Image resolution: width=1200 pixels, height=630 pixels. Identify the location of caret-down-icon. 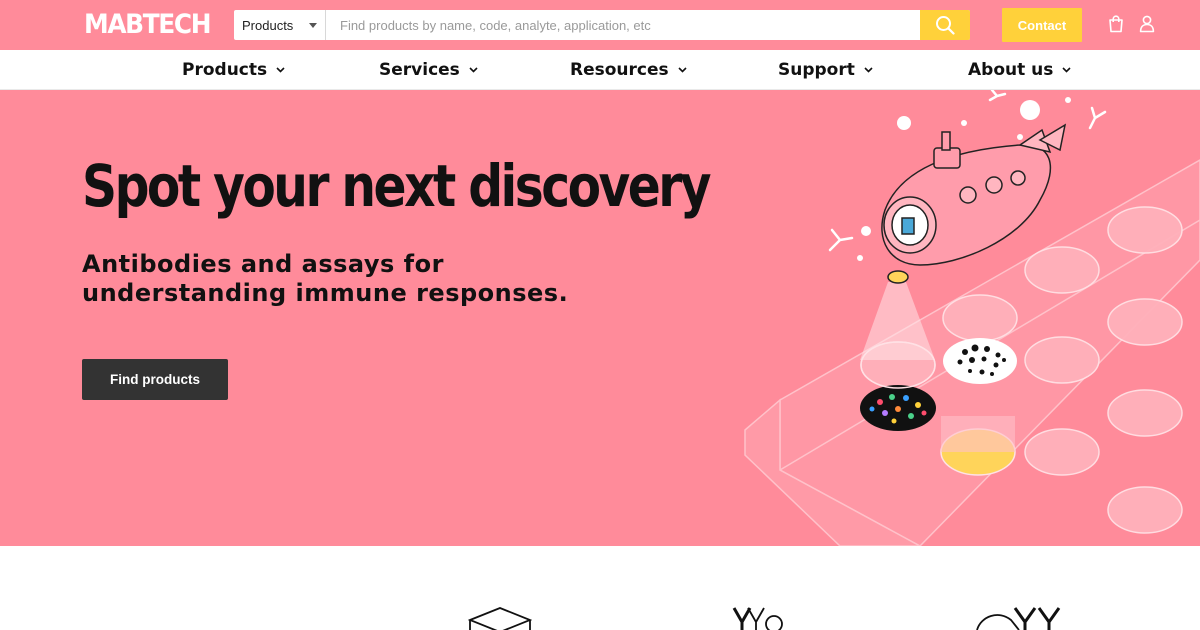
(313, 25).